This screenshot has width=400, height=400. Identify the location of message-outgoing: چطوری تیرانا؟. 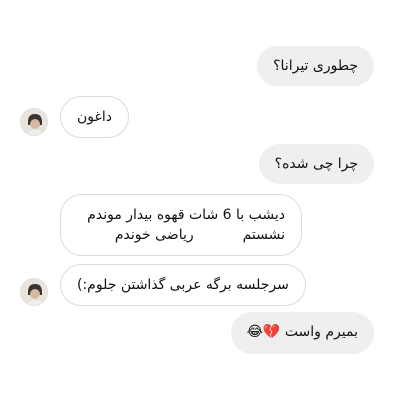
(315, 66).